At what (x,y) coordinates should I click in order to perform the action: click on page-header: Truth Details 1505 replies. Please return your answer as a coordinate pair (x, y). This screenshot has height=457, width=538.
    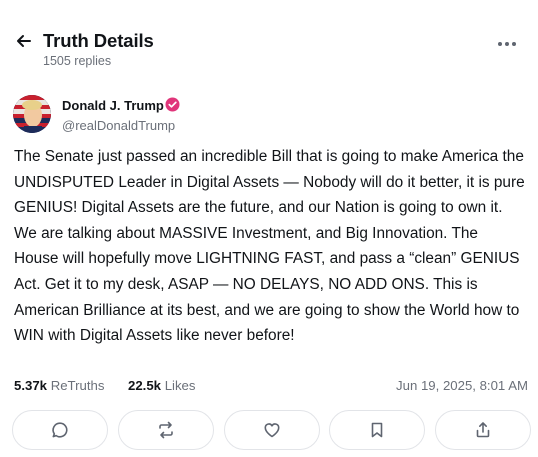
    Looking at the image, I should click on (269, 50).